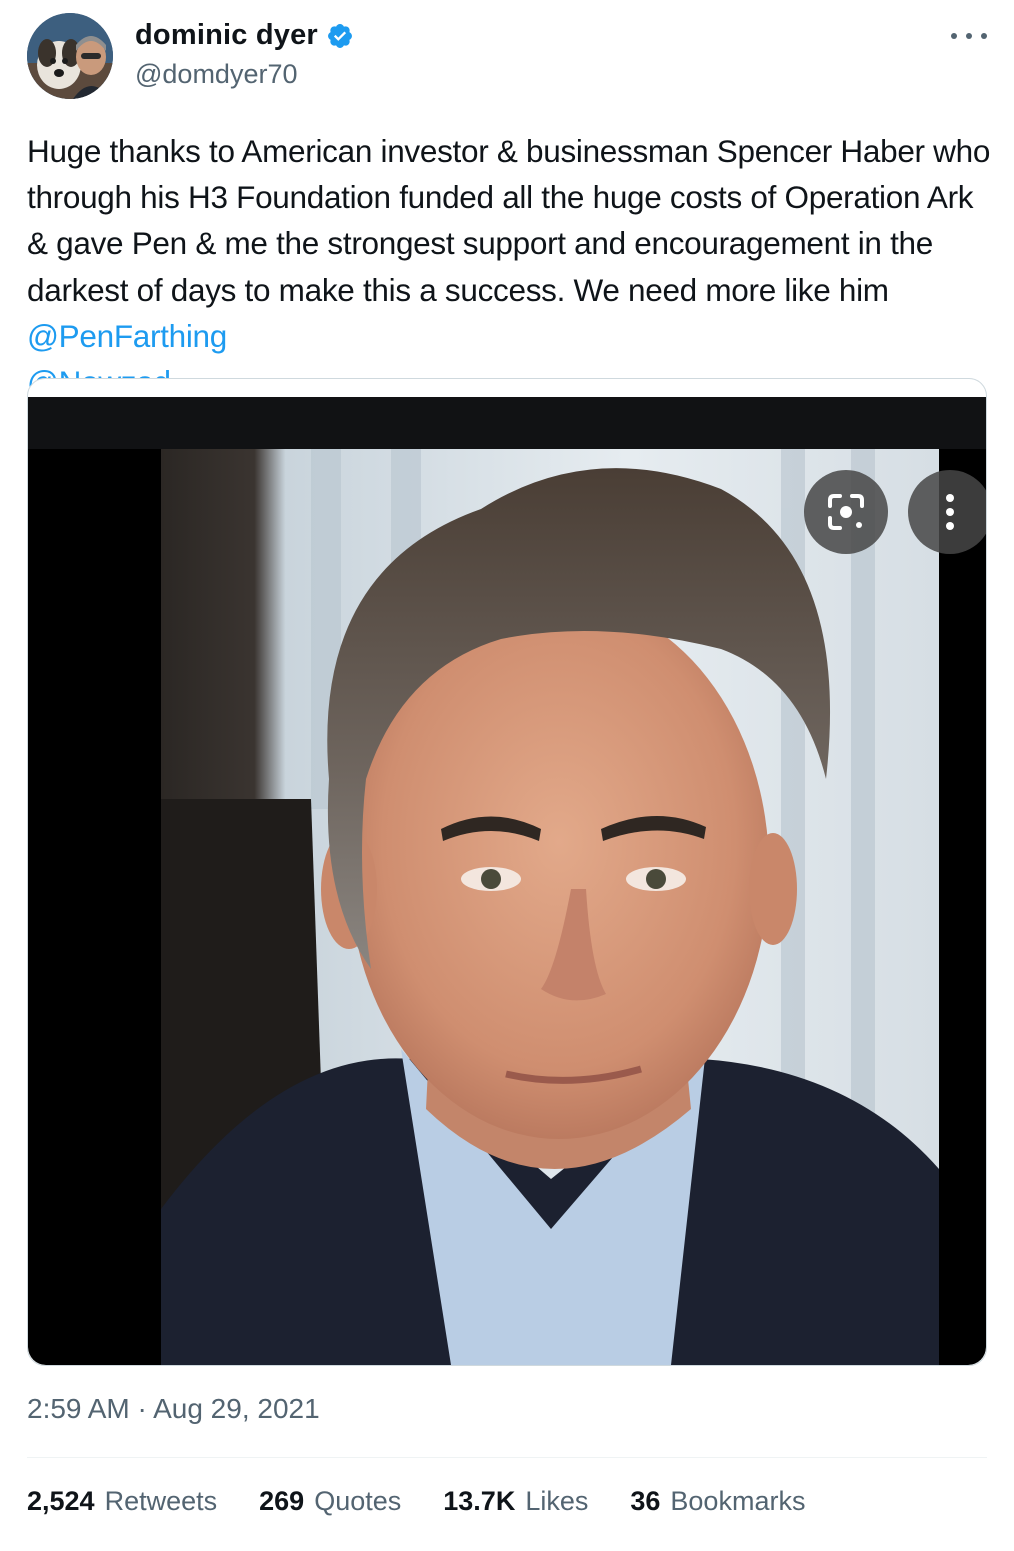  Describe the element at coordinates (127, 336) in the screenshot. I see `mention-link: @PenFarthing` at that location.